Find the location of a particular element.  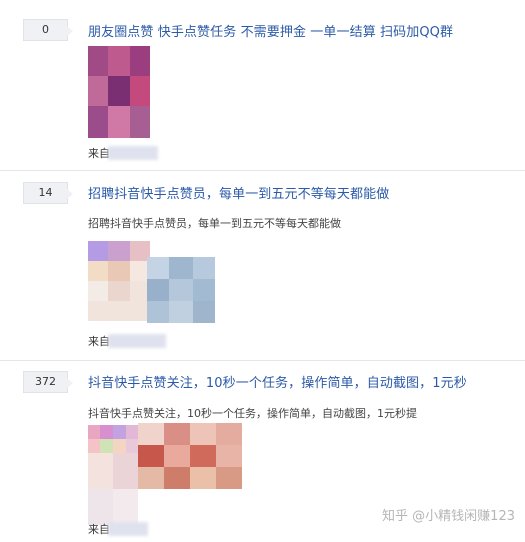

post-title-link: 抖音快手点赞关注，10秒一个任务，操作简单，自动截图，1元秒 is located at coordinates (277, 381).